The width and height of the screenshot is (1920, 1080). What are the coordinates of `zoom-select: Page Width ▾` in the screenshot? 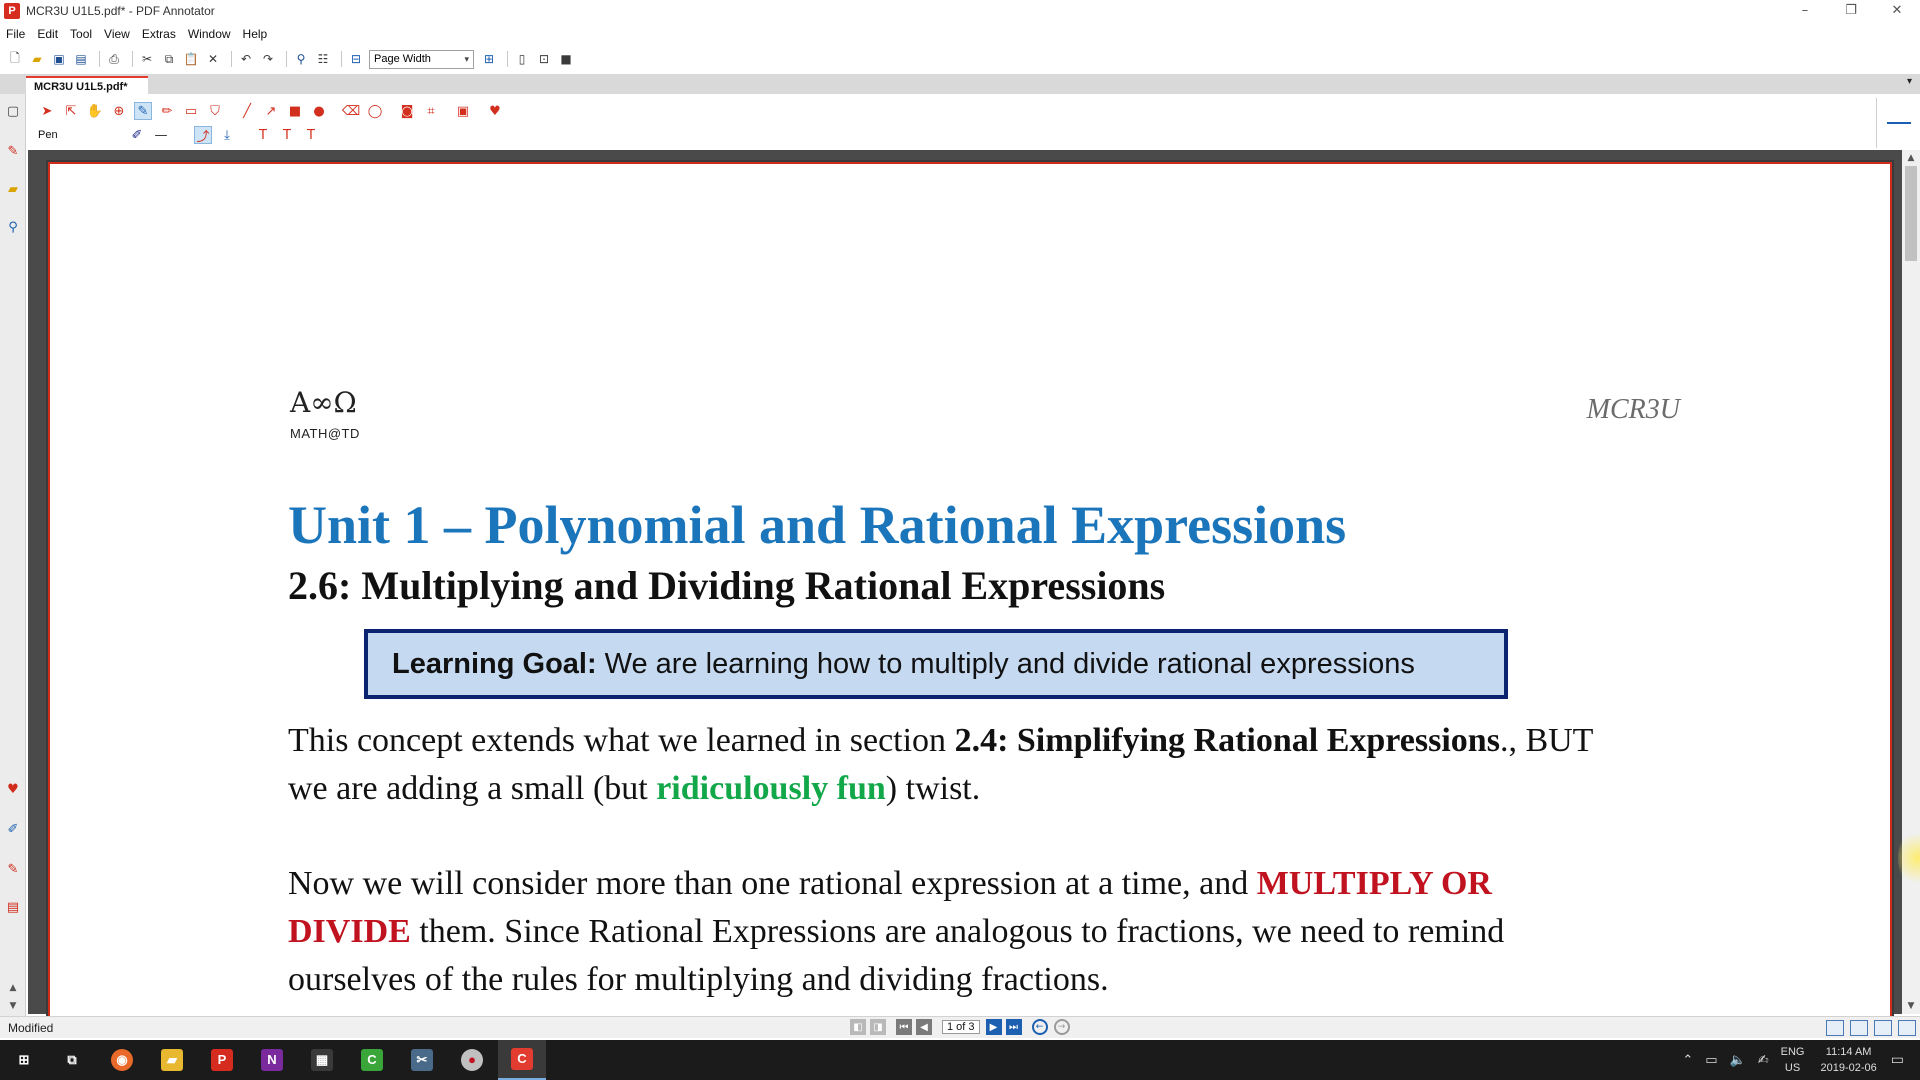 It's located at (421, 59).